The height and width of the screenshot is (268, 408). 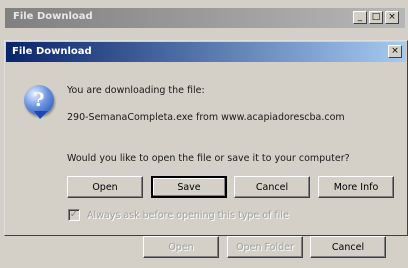 I want to click on maximize-icon: □, so click(x=376, y=17).